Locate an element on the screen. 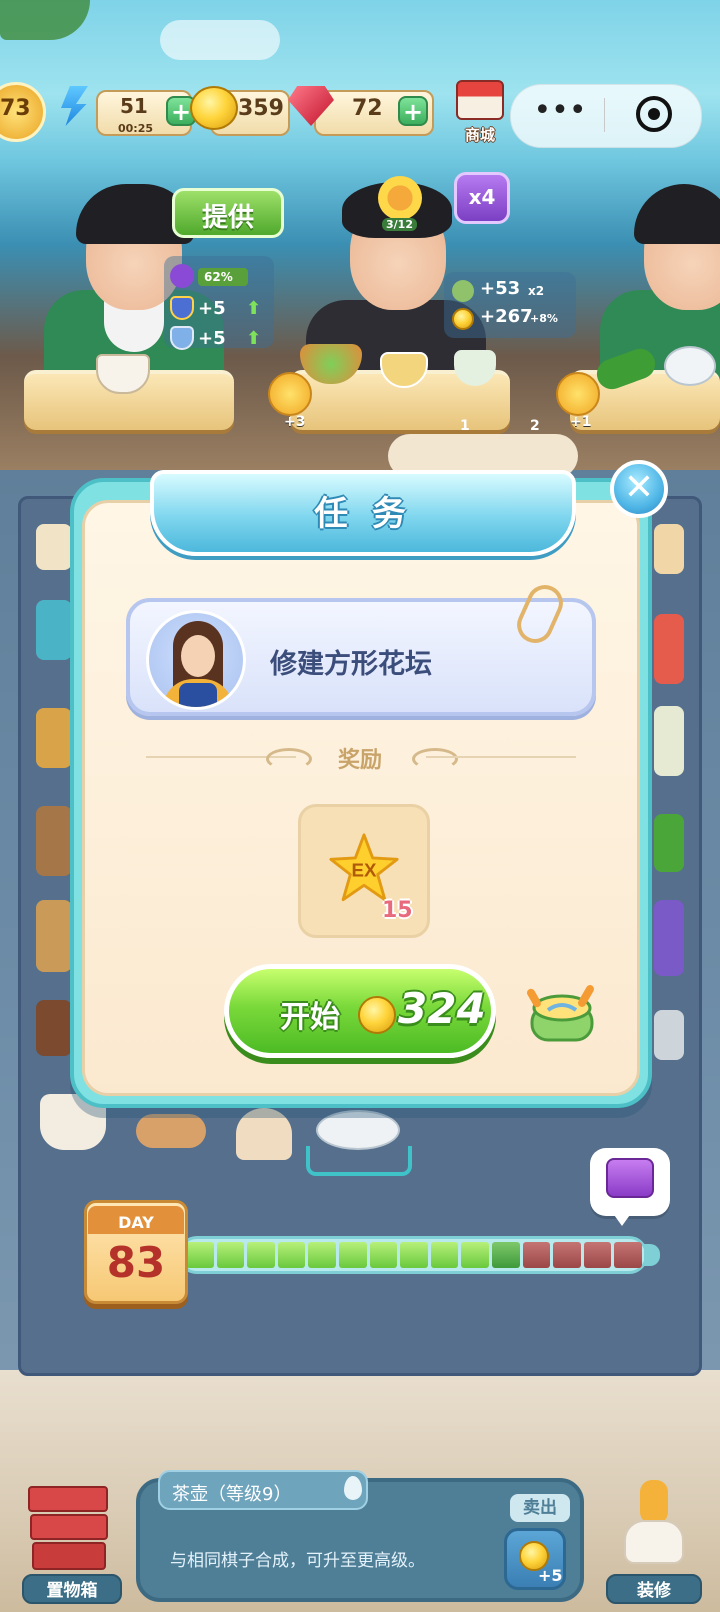 This screenshot has width=720, height=1612. brush-handle-icon is located at coordinates (654, 1502).